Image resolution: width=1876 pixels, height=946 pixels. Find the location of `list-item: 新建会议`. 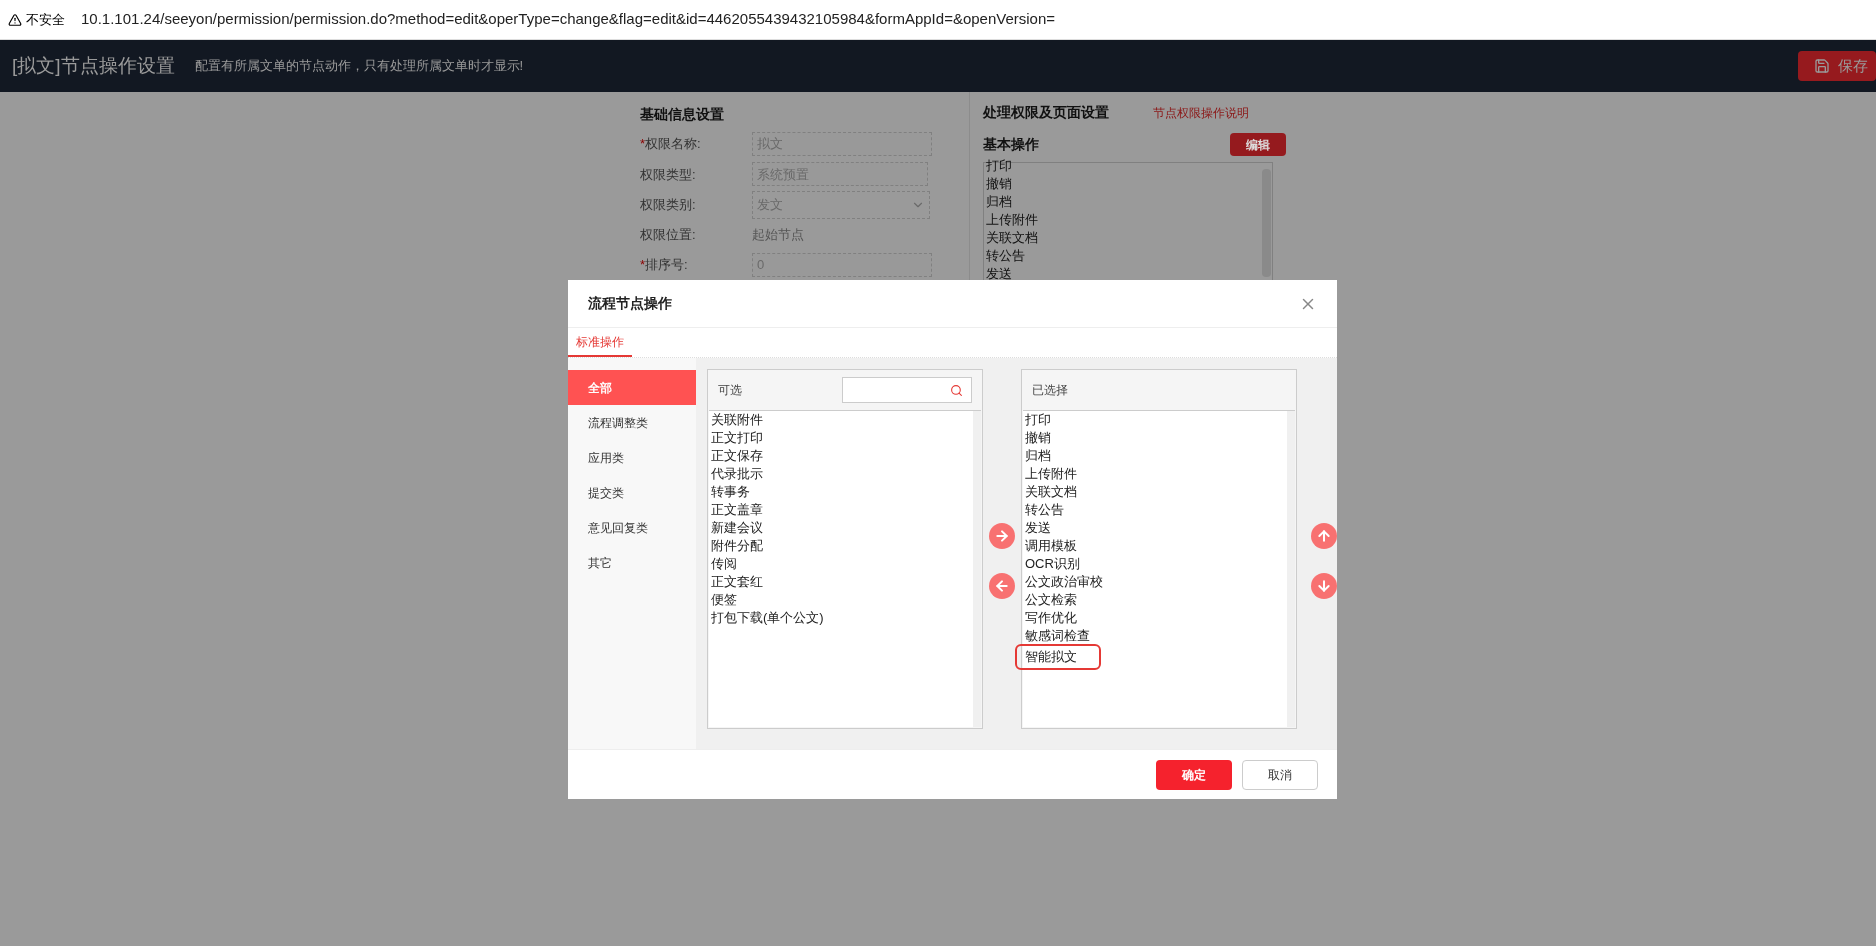

list-item: 新建会议 is located at coordinates (737, 528).